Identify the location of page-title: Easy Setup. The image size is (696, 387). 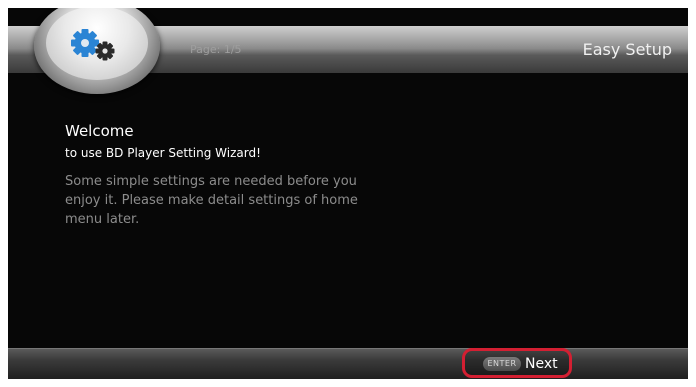
(627, 49).